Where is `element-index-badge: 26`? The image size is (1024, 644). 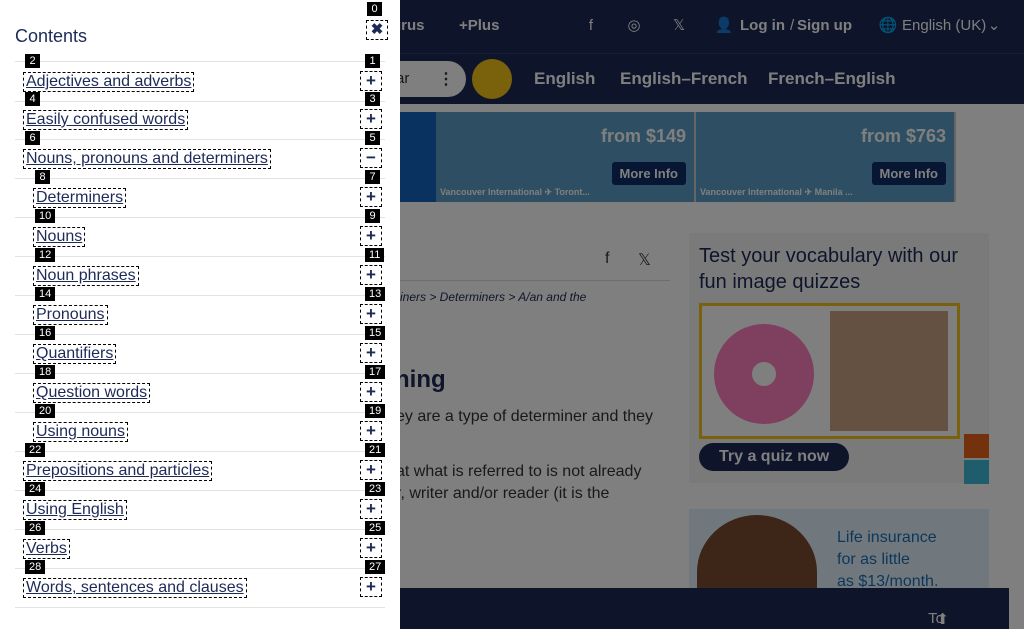 element-index-badge: 26 is located at coordinates (35, 528).